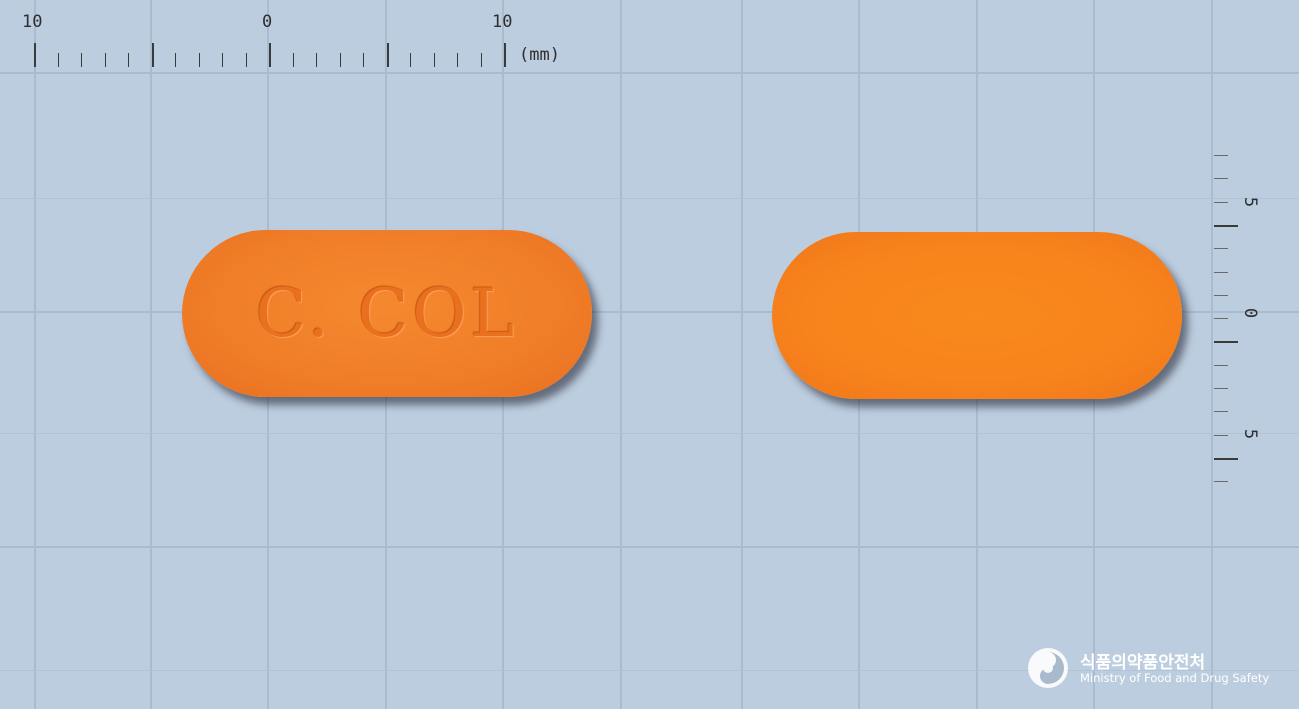 This screenshot has width=1299, height=709. Describe the element at coordinates (1175, 678) in the screenshot. I see `logo-english-text: Ministry of Food and Drug Safety` at that location.